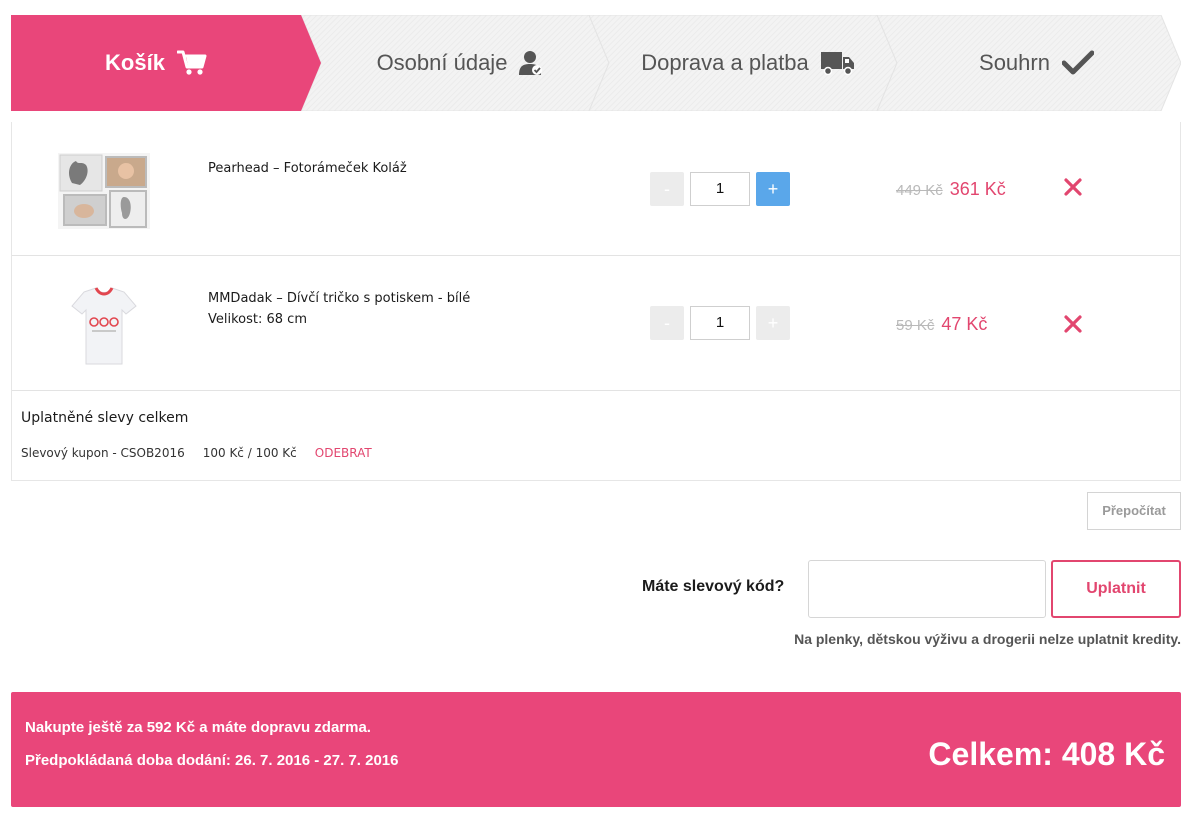 This screenshot has width=1191, height=819. Describe the element at coordinates (1046, 754) in the screenshot. I see `order-total: Celkem: 408 Kč` at that location.